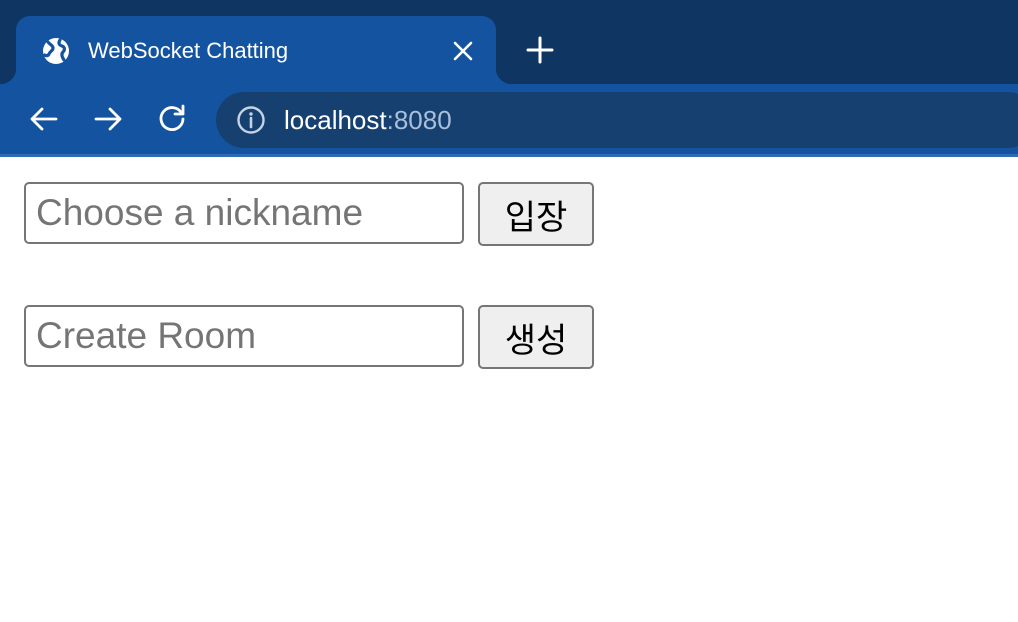  I want to click on url-port: :8080, so click(419, 120).